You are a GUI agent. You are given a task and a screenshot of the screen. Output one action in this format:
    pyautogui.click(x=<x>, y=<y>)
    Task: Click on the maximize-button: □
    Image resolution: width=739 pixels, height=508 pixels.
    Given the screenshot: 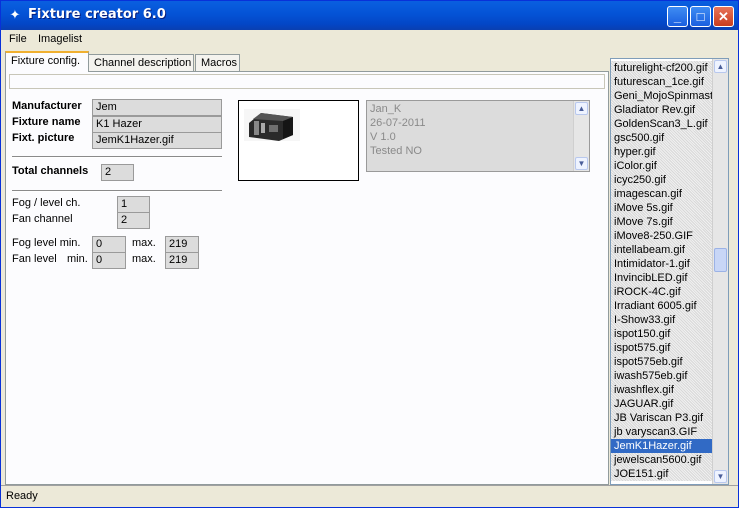 What is the action you would take?
    pyautogui.click(x=700, y=16)
    